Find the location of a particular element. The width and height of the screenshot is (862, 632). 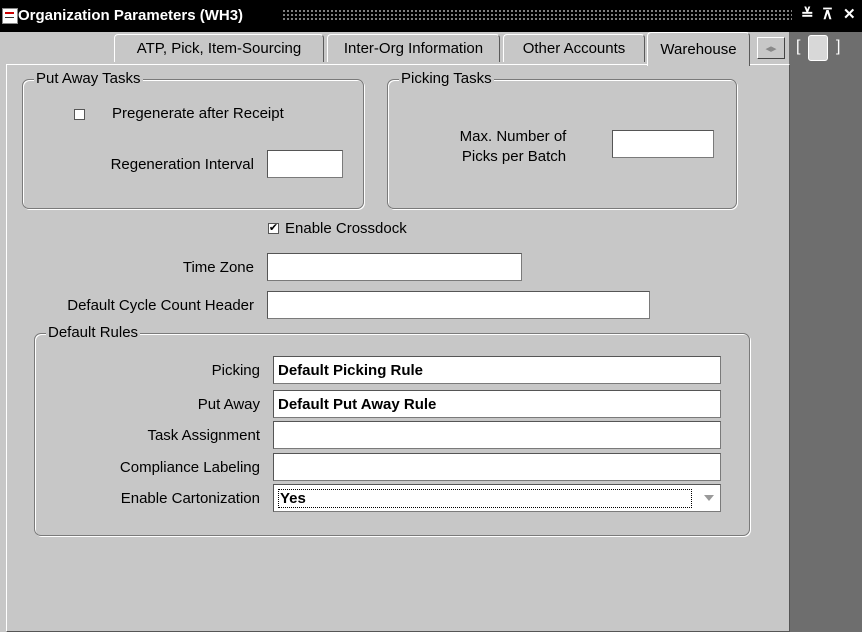

tab-overflow-indicator is located at coordinates (818, 48).